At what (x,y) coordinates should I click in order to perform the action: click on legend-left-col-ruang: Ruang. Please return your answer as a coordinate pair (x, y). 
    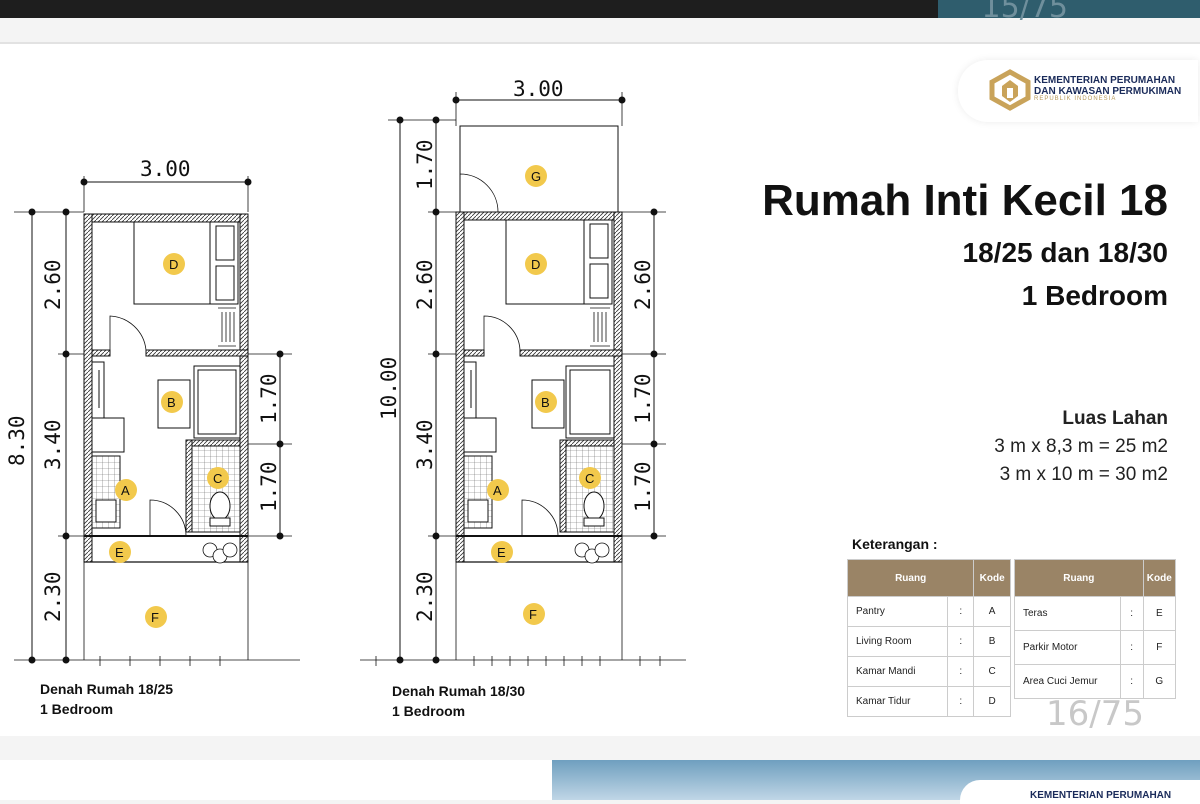
    Looking at the image, I should click on (910, 578).